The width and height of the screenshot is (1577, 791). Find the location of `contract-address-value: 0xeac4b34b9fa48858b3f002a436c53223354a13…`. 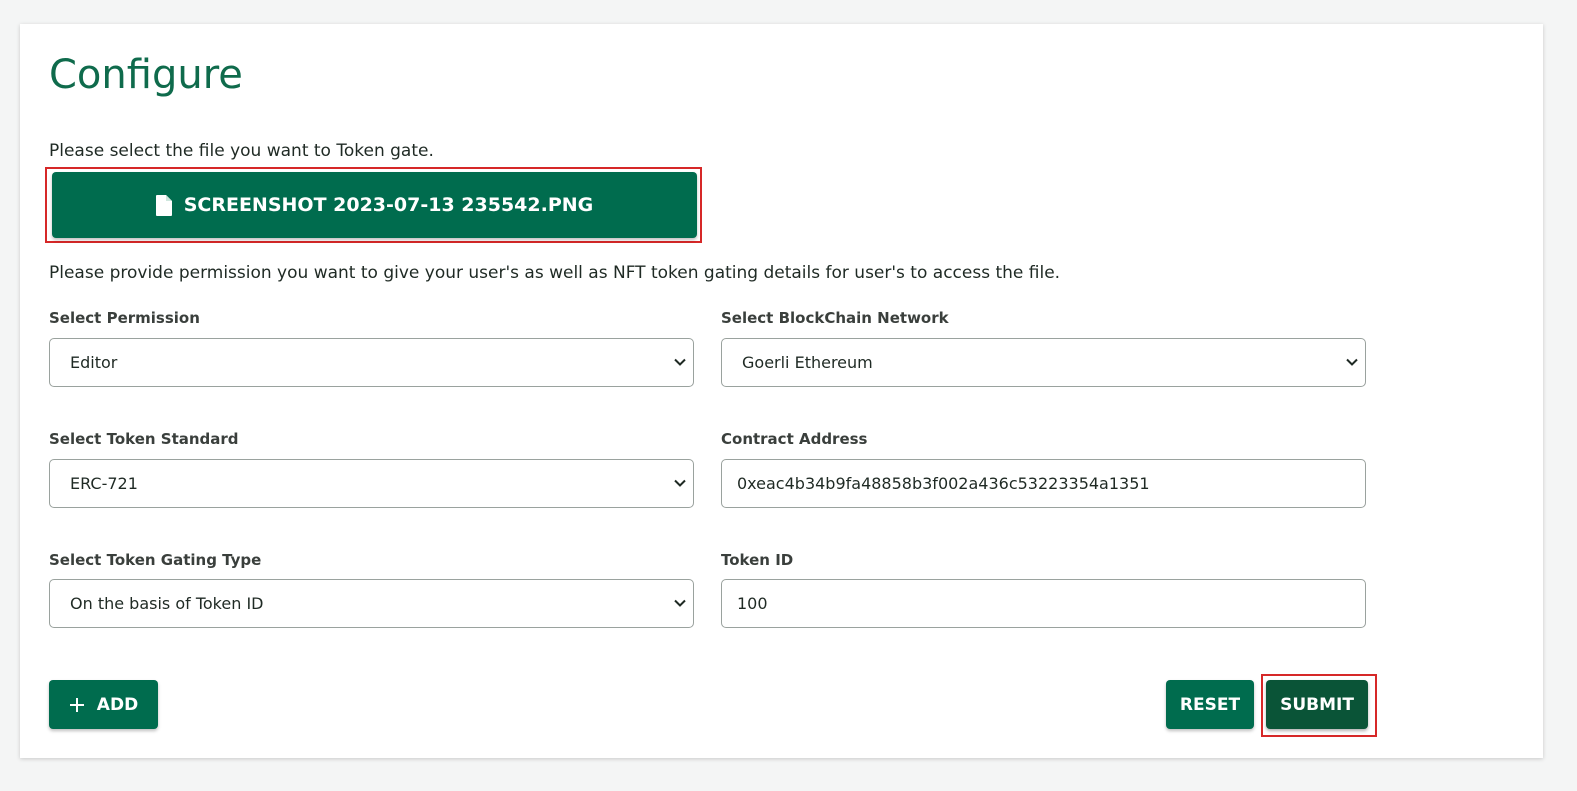

contract-address-value: 0xeac4b34b9fa48858b3f002a436c53223354a13… is located at coordinates (943, 483).